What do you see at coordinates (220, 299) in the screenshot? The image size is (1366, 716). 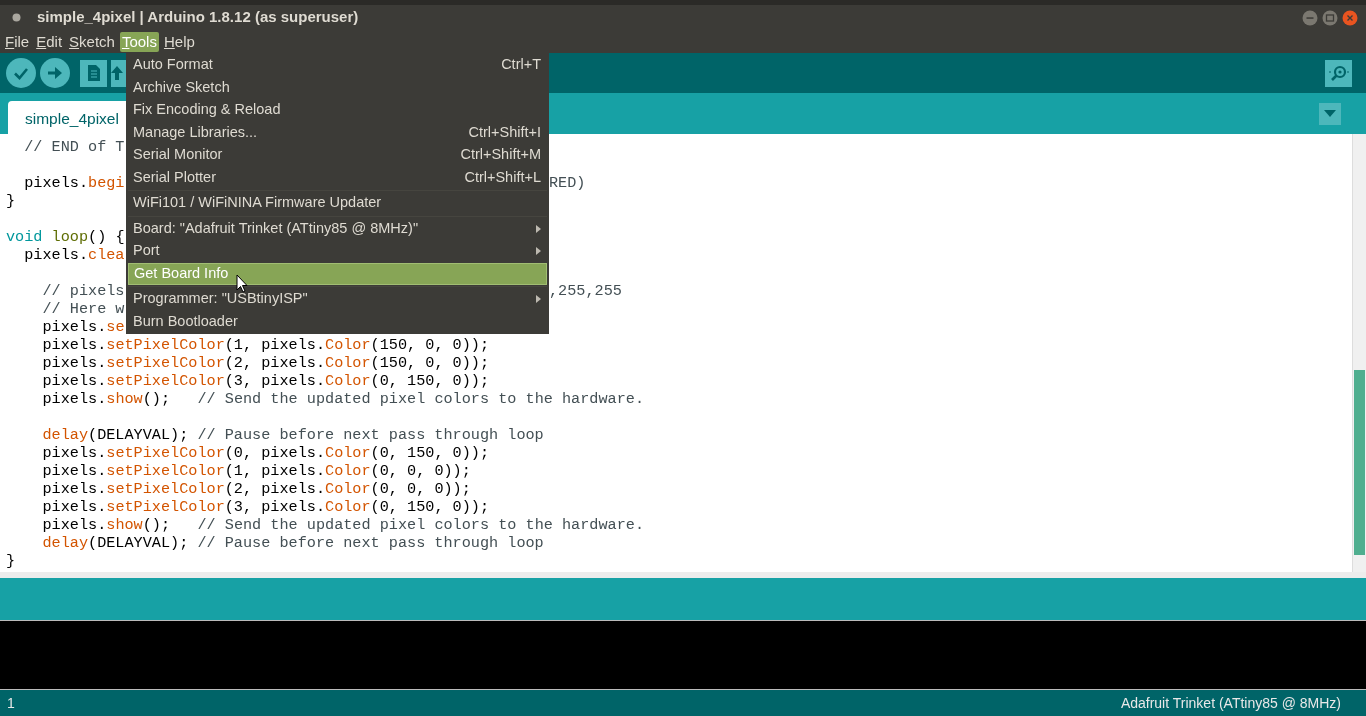 I see `menu-item-label: Programmer: "USBtinyISP"` at bounding box center [220, 299].